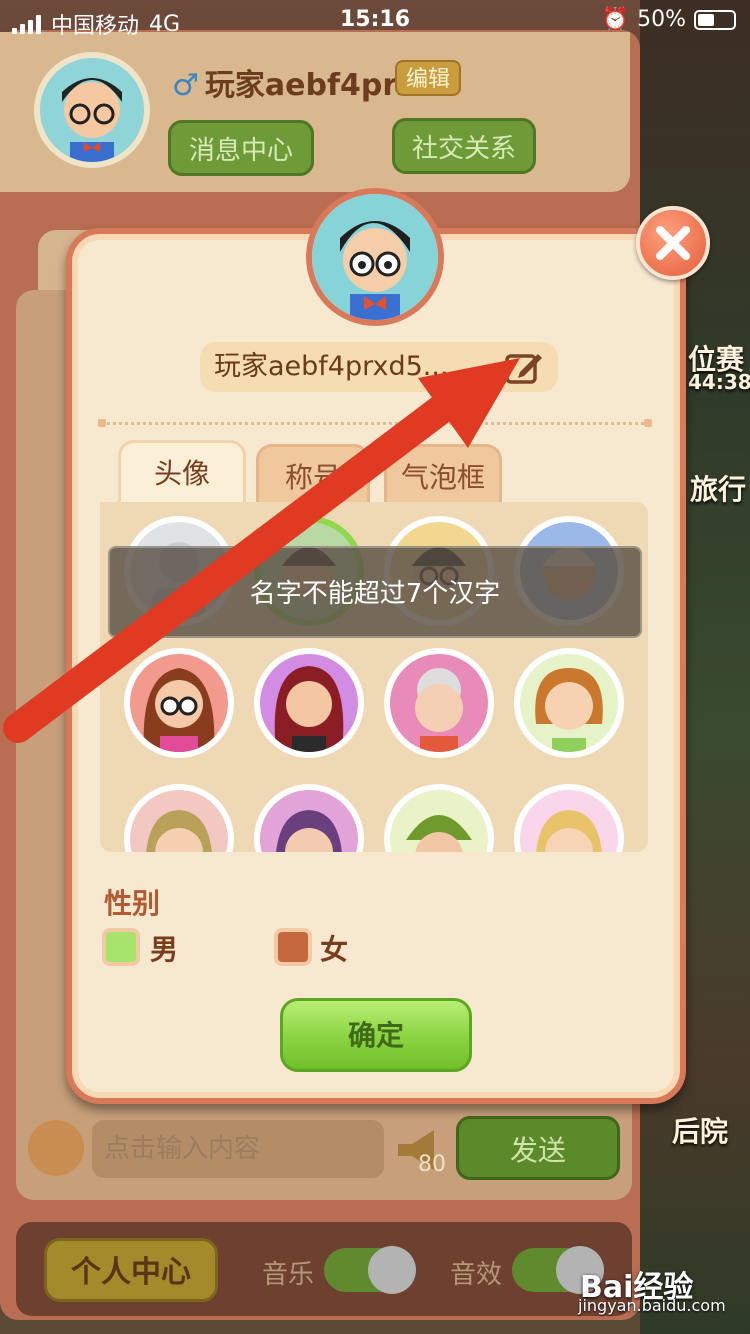  Describe the element at coordinates (121, 947) in the screenshot. I see `male-checkbox` at that location.